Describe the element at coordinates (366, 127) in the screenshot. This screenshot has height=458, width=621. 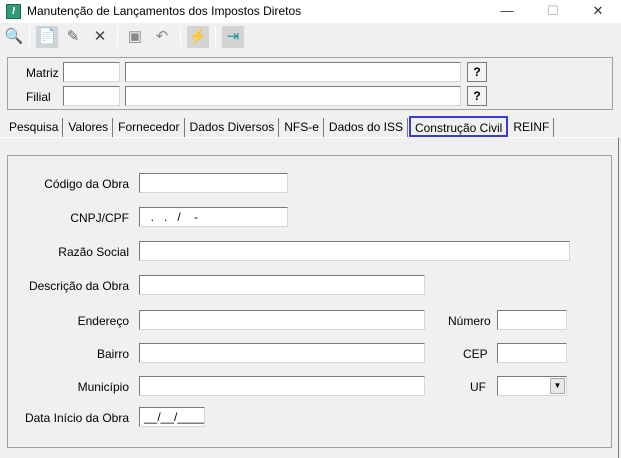
I see `tab-dados-do-iss: Dados do ISS` at that location.